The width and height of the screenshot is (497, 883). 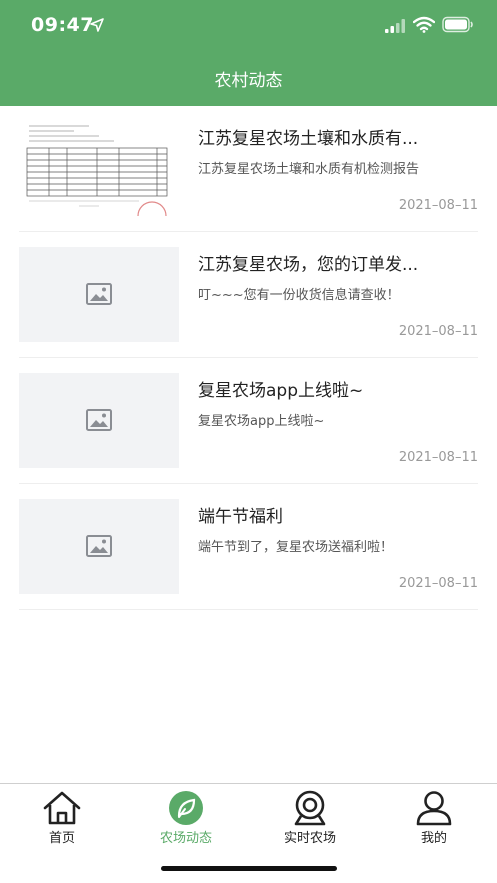 What do you see at coordinates (281, 391) in the screenshot?
I see `news-title: 复星农场app上线啦~` at bounding box center [281, 391].